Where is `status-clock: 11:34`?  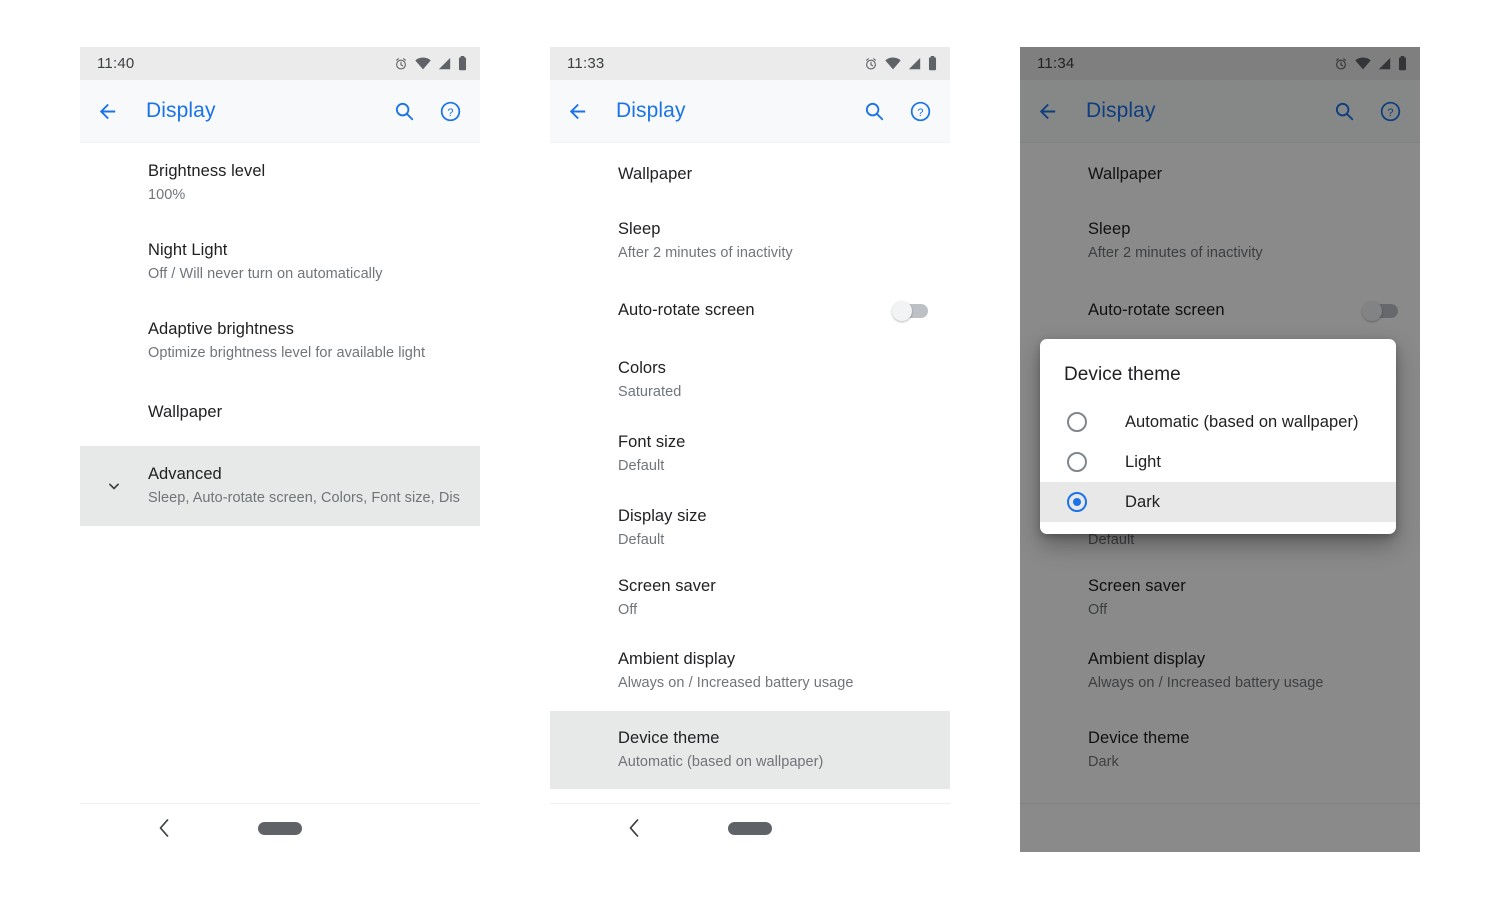
status-clock: 11:34 is located at coordinates (1056, 63).